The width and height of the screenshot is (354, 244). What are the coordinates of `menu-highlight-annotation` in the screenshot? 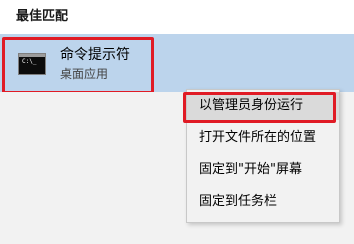 It's located at (259, 107).